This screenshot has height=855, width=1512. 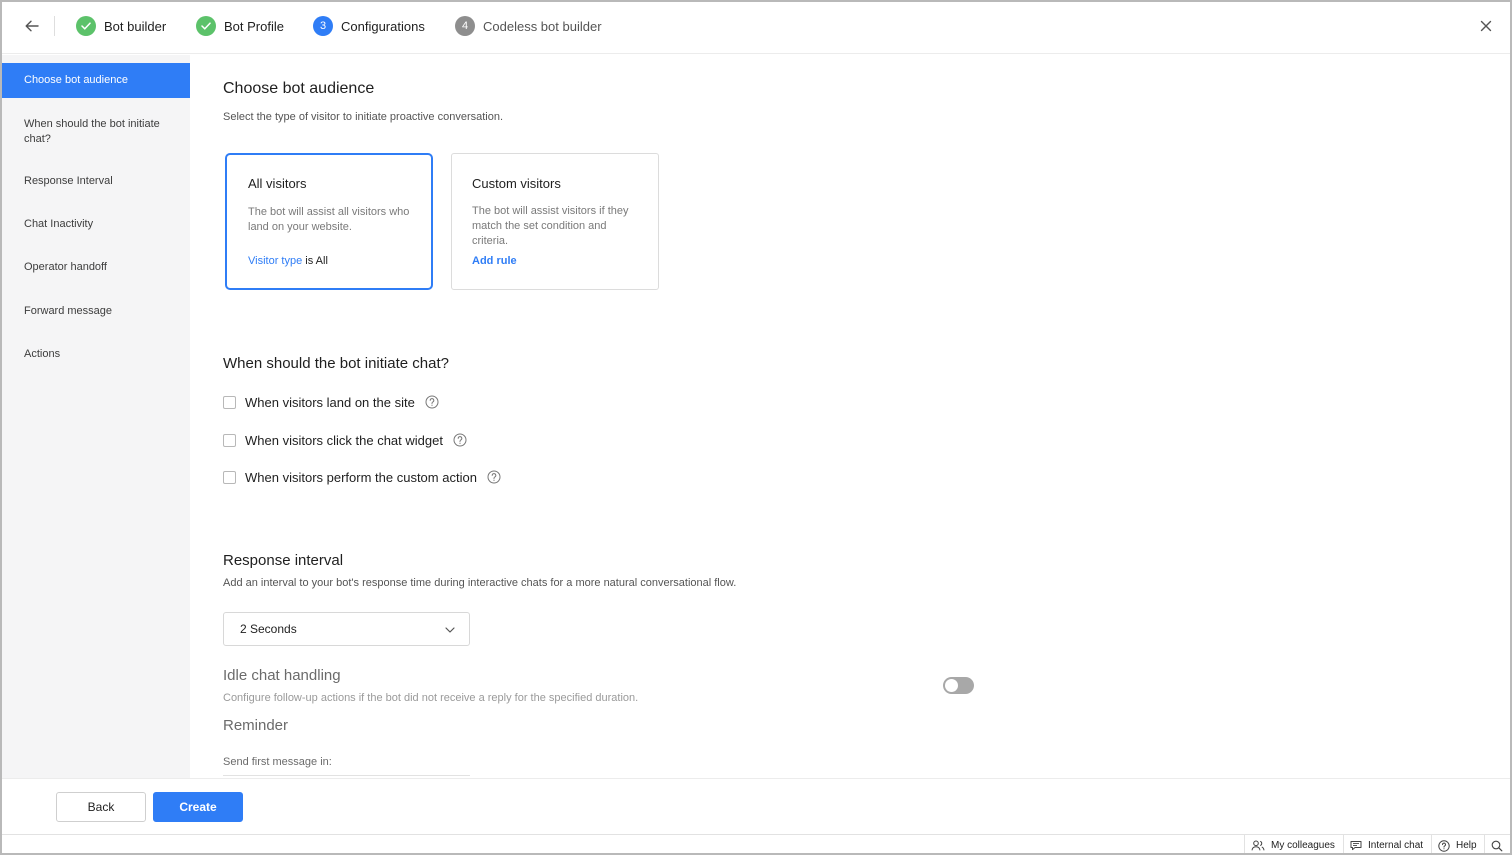 I want to click on help-icon, so click(x=1444, y=845).